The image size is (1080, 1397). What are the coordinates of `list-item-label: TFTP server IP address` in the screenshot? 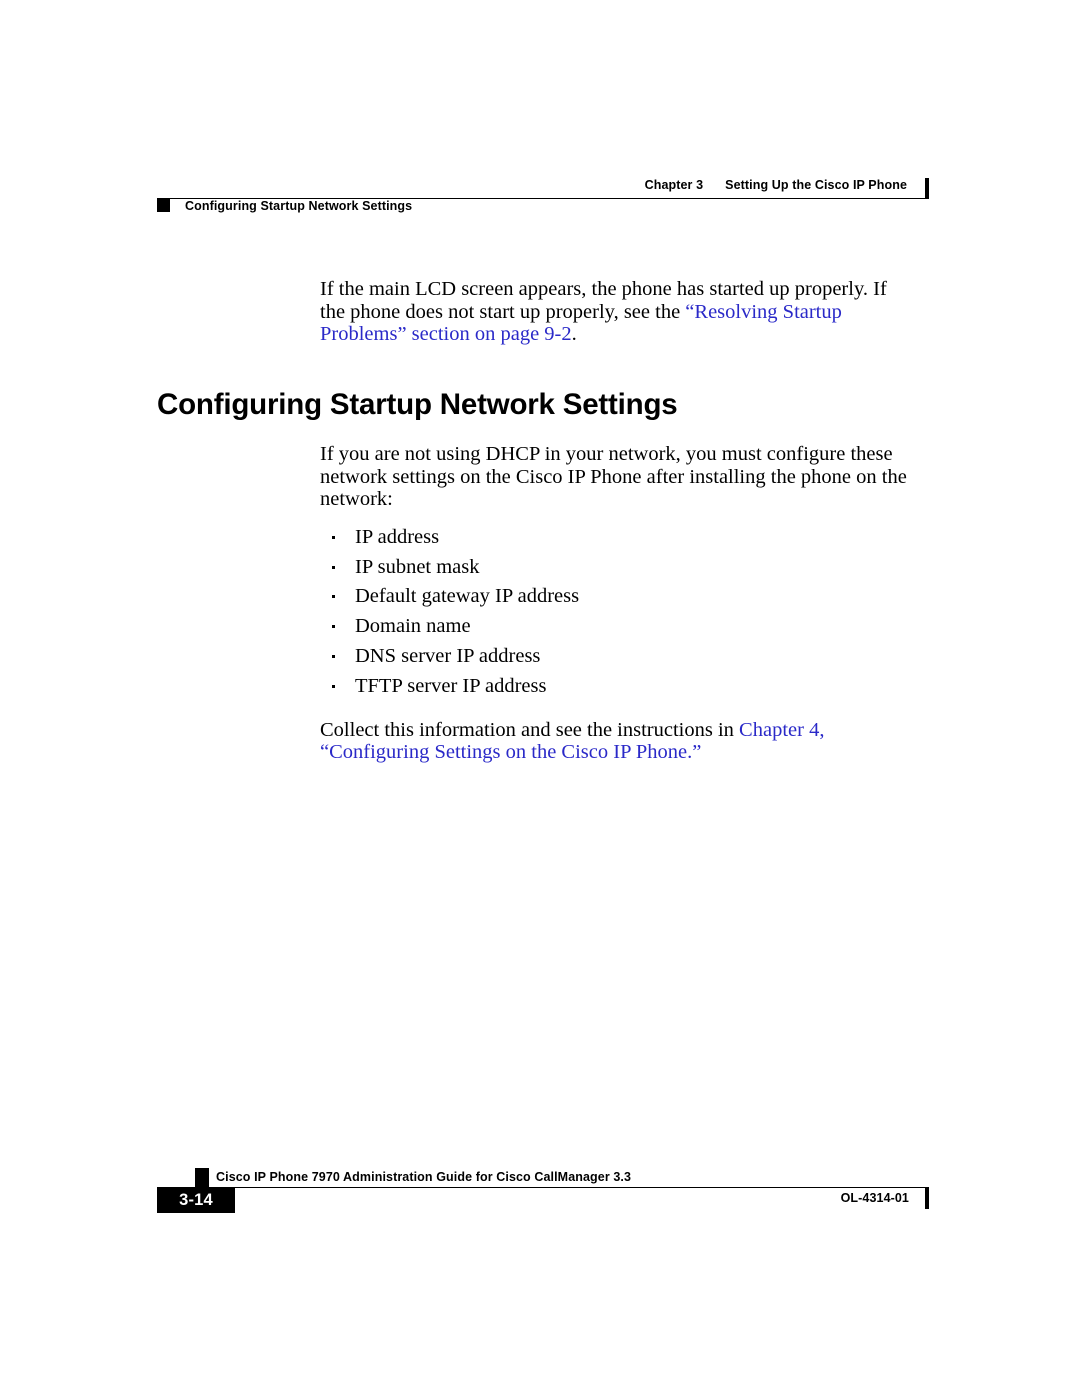 It's located at (451, 685).